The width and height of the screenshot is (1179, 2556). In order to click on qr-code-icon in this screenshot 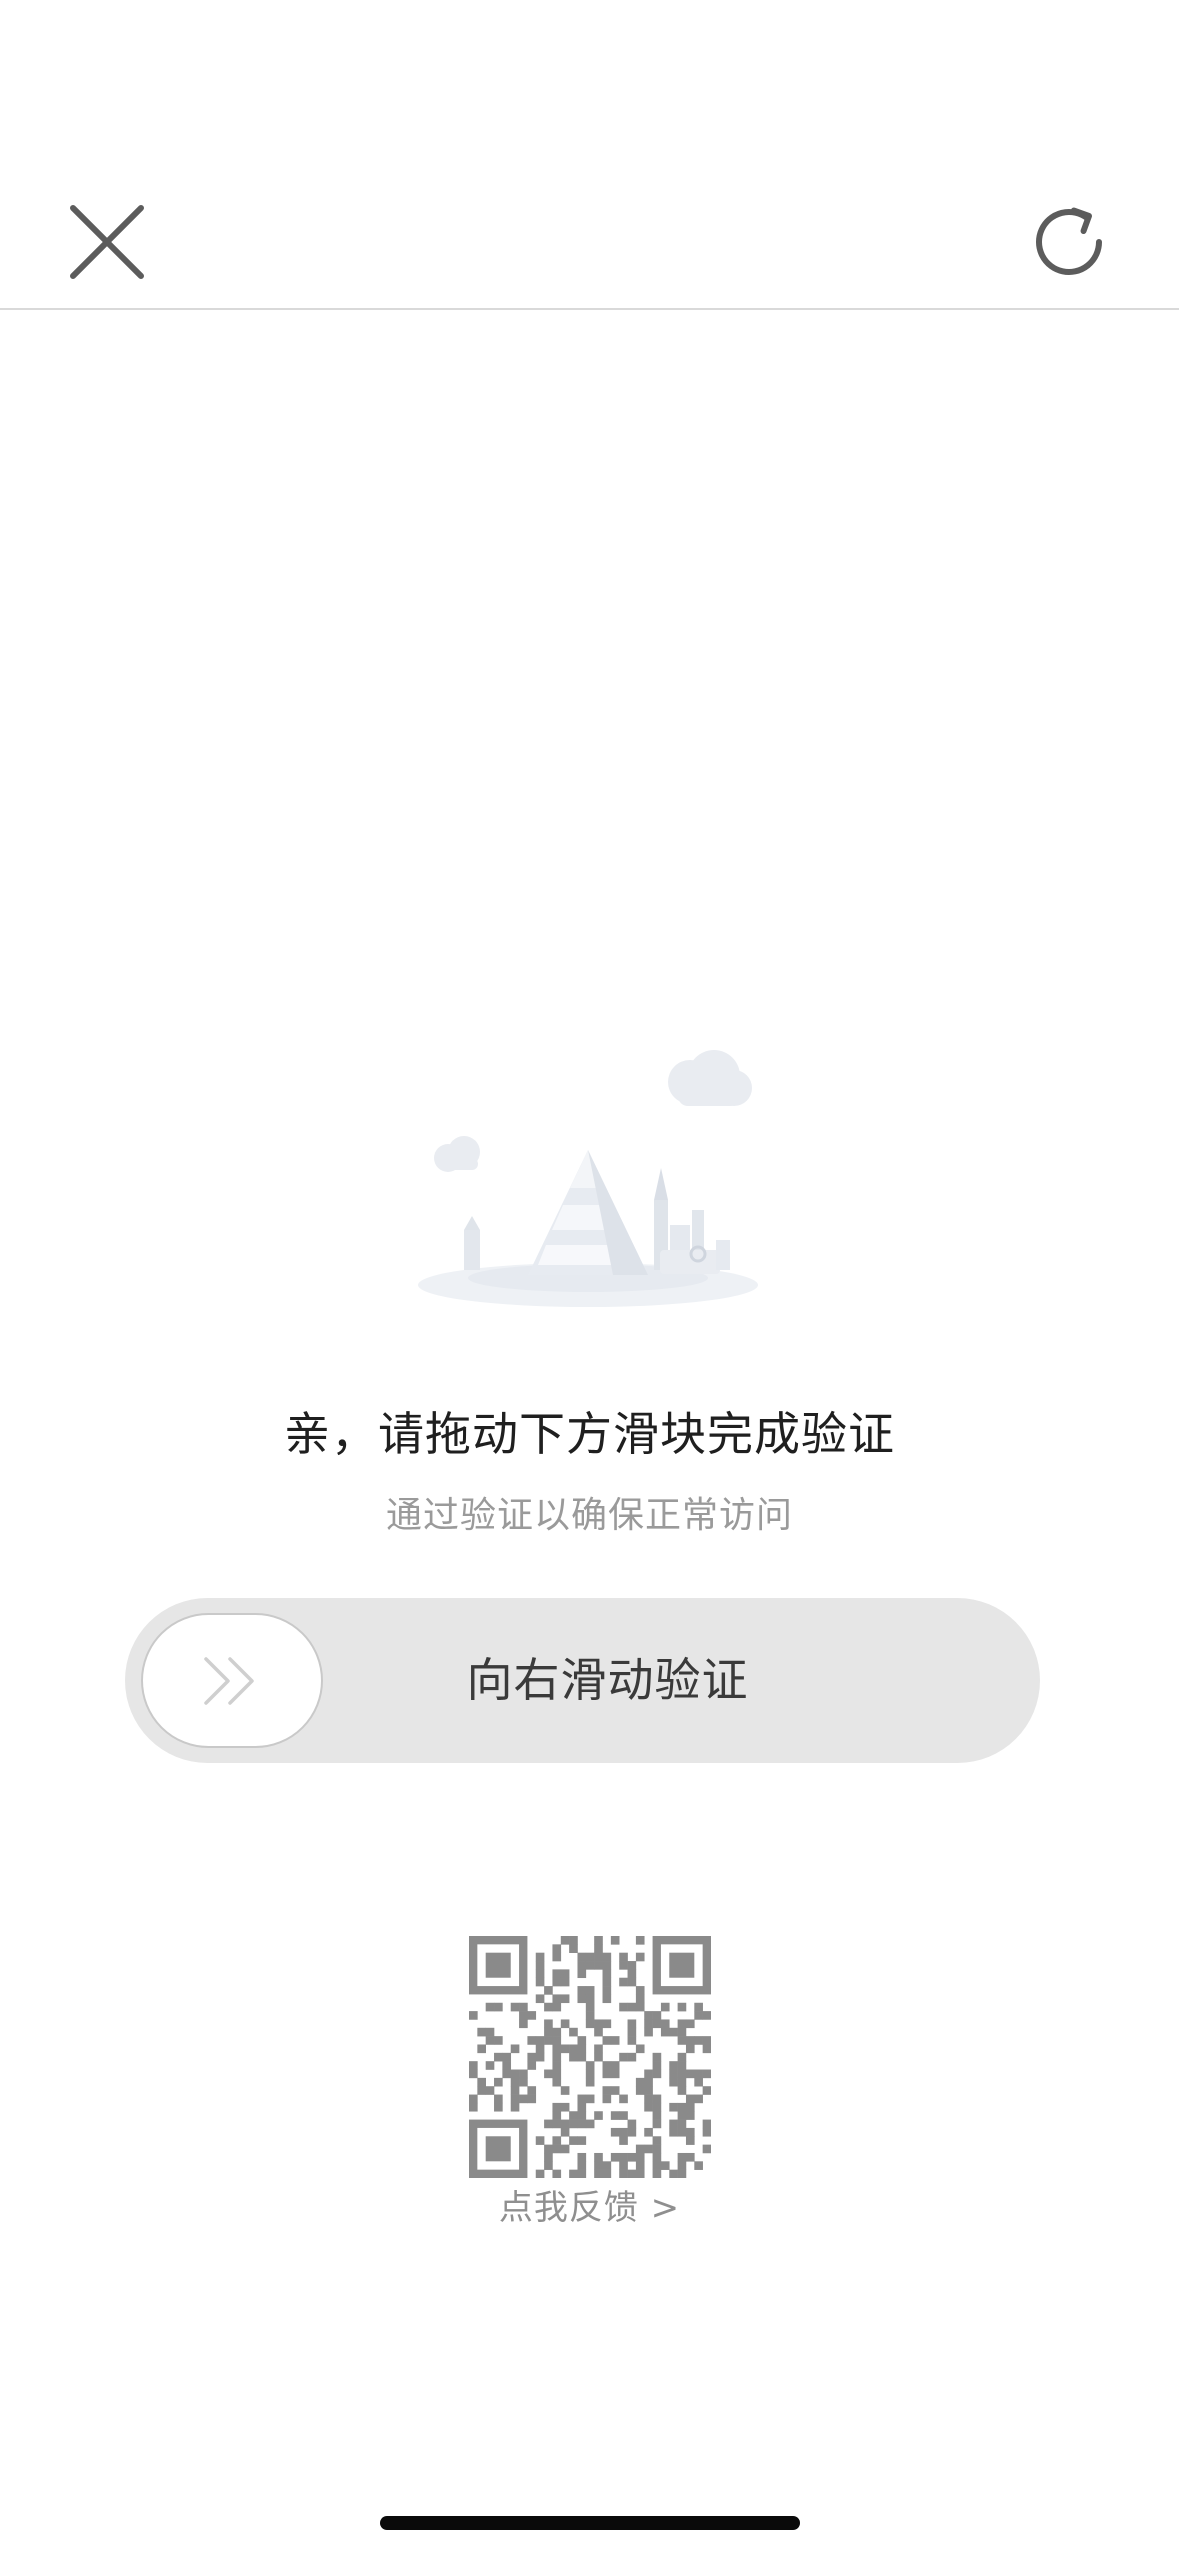, I will do `click(590, 2057)`.